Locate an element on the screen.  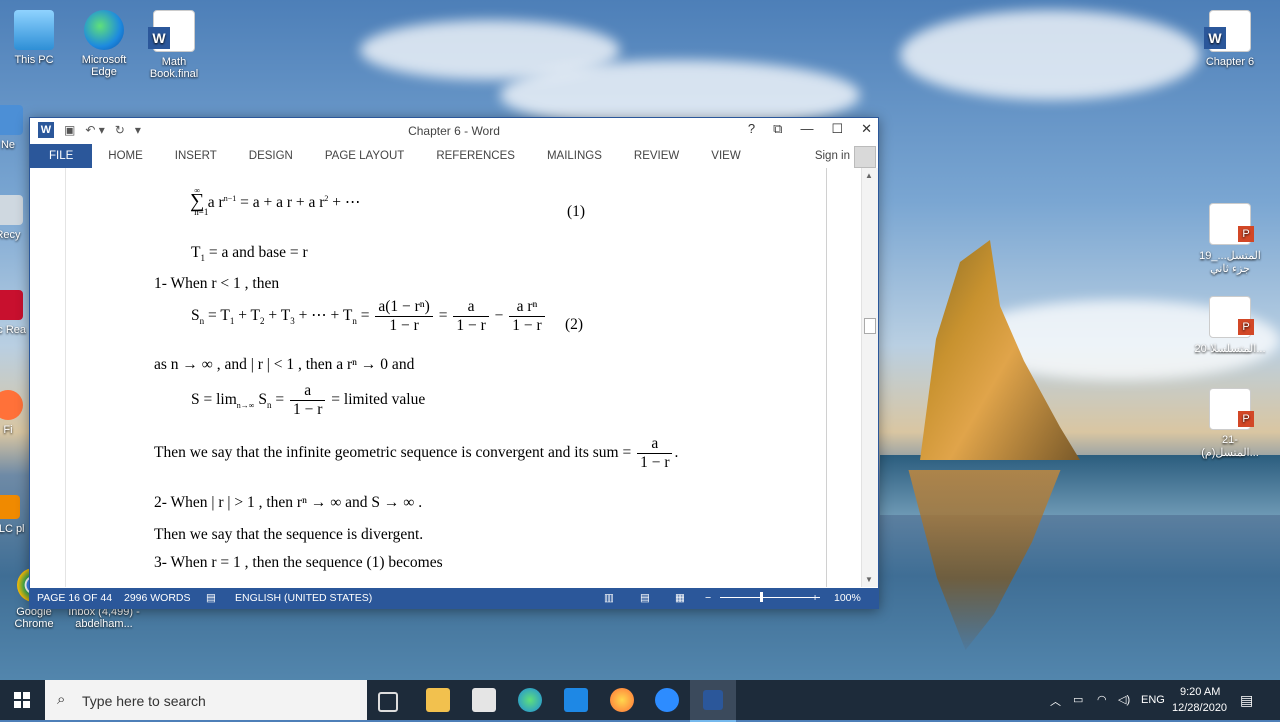
t1-rest: = a and base = r is located at coordinates (256, 252).